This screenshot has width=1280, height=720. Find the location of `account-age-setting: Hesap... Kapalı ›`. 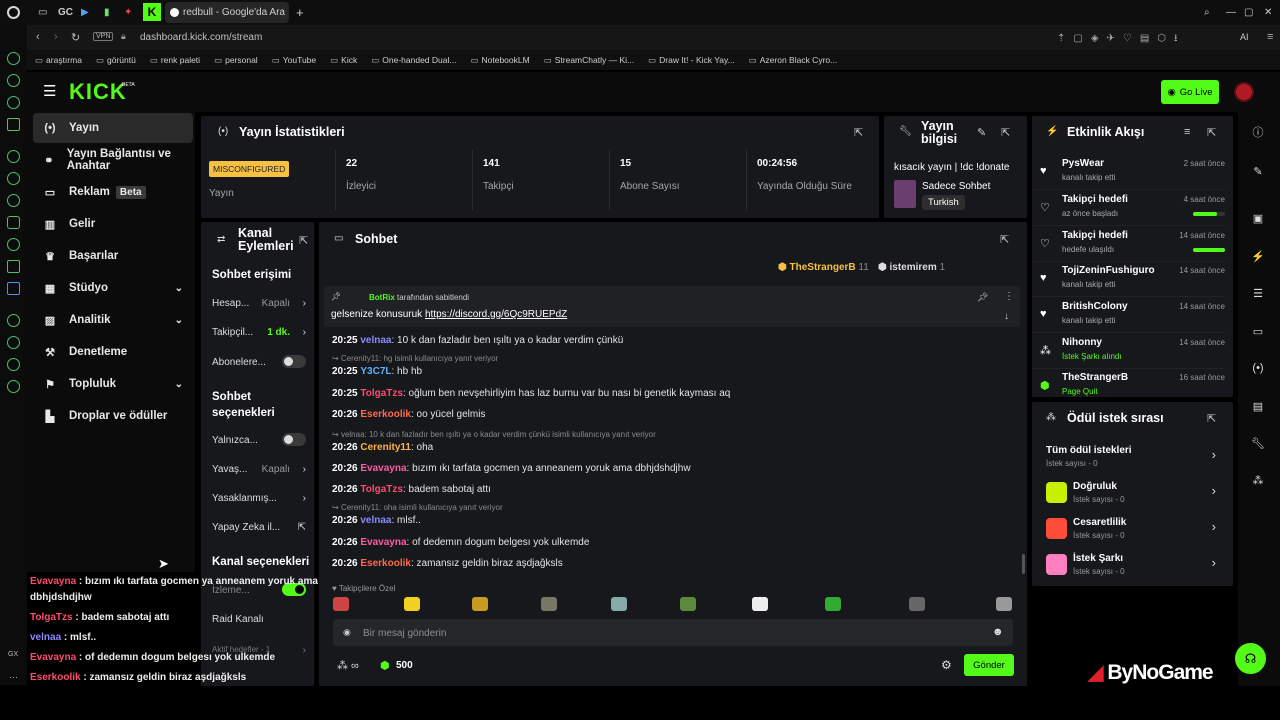

account-age-setting: Hesap... Kapalı › is located at coordinates (259, 303).